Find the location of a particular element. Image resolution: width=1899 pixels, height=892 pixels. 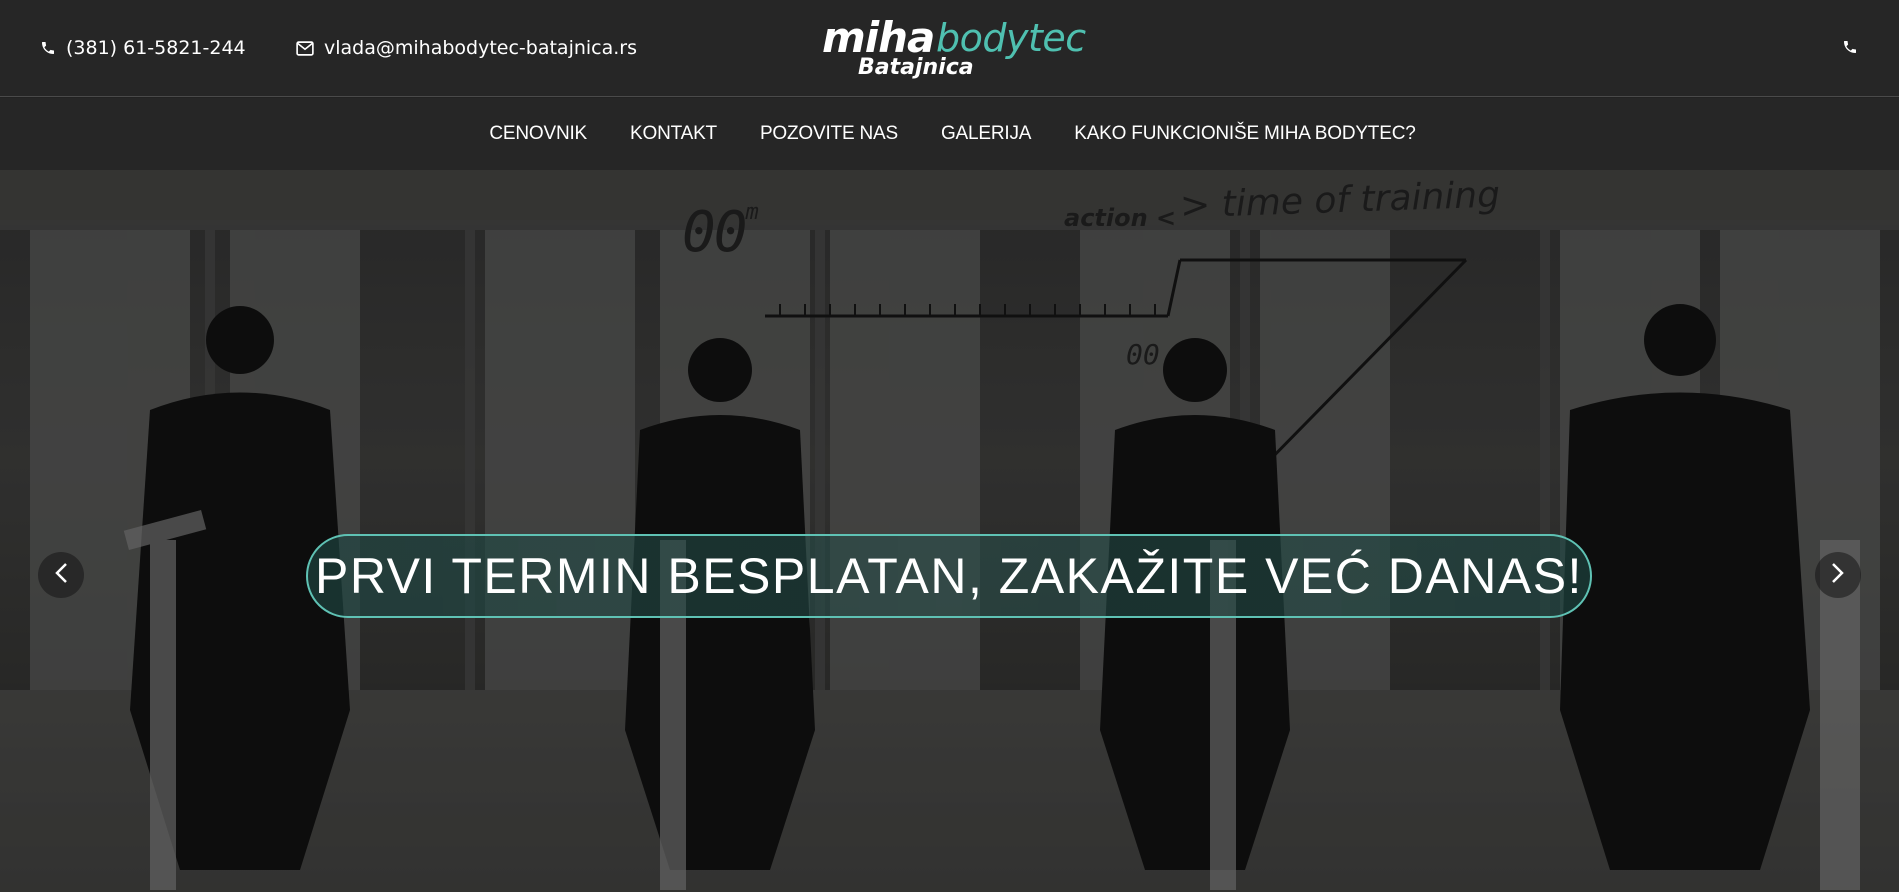

header-email-text: vlada@mihabodytec-batajnica.rs is located at coordinates (481, 48).